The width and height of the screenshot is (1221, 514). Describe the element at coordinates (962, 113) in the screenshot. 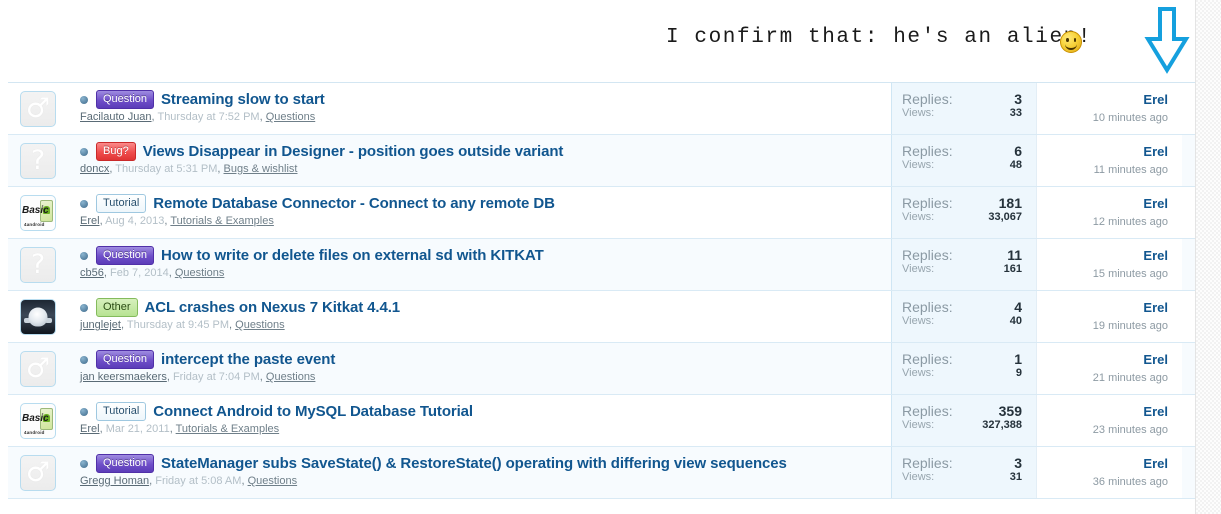

I see `views-stat: Views: 33` at that location.